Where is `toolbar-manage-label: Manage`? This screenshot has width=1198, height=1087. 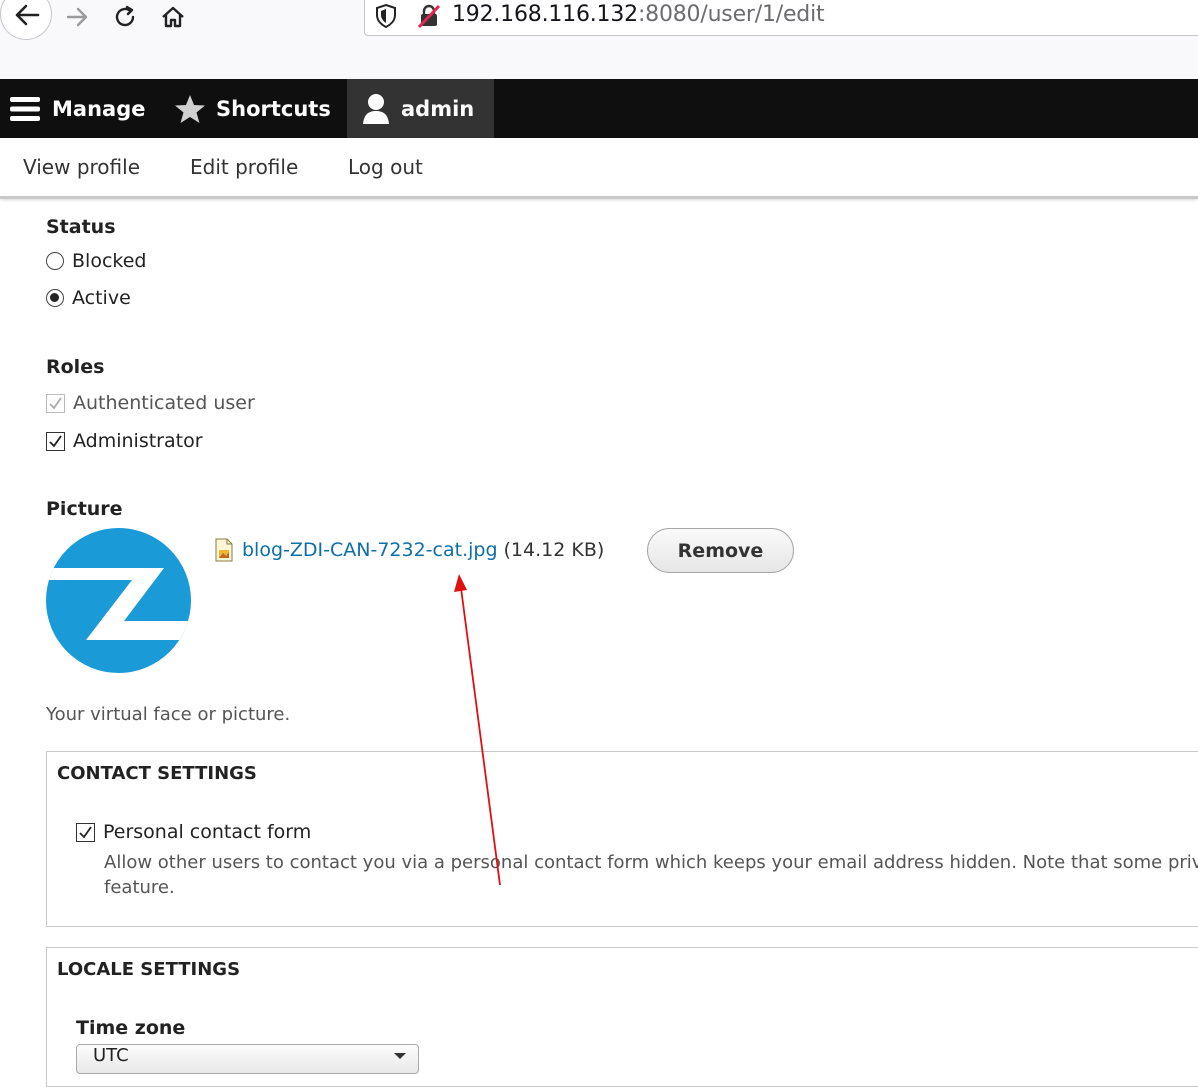
toolbar-manage-label: Manage is located at coordinates (99, 108).